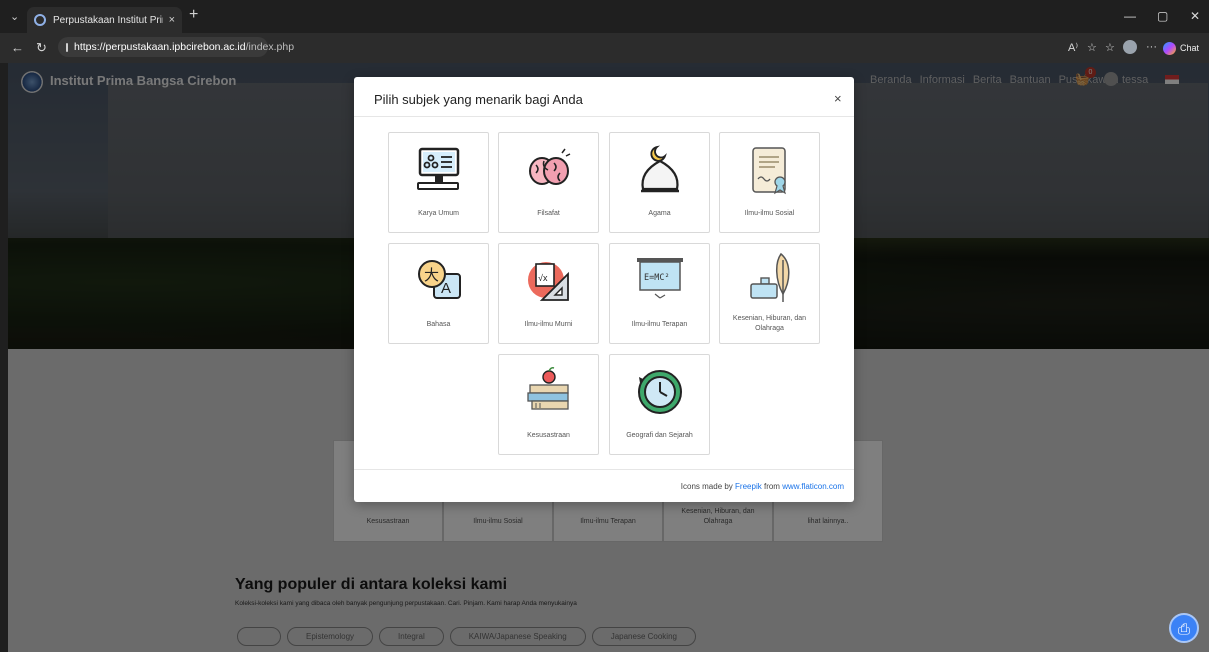 The height and width of the screenshot is (652, 1209). Describe the element at coordinates (548, 213) in the screenshot. I see `subject-label: Filsafat` at that location.